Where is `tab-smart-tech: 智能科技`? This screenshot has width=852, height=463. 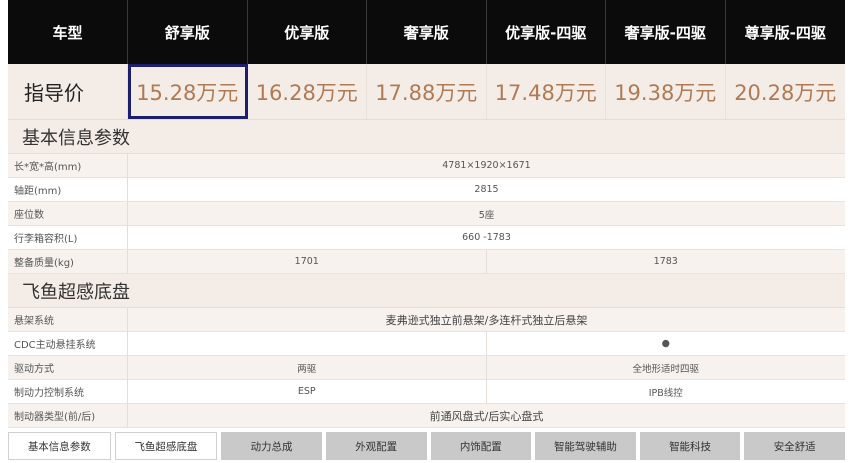 tab-smart-tech: 智能科技 is located at coordinates (690, 446).